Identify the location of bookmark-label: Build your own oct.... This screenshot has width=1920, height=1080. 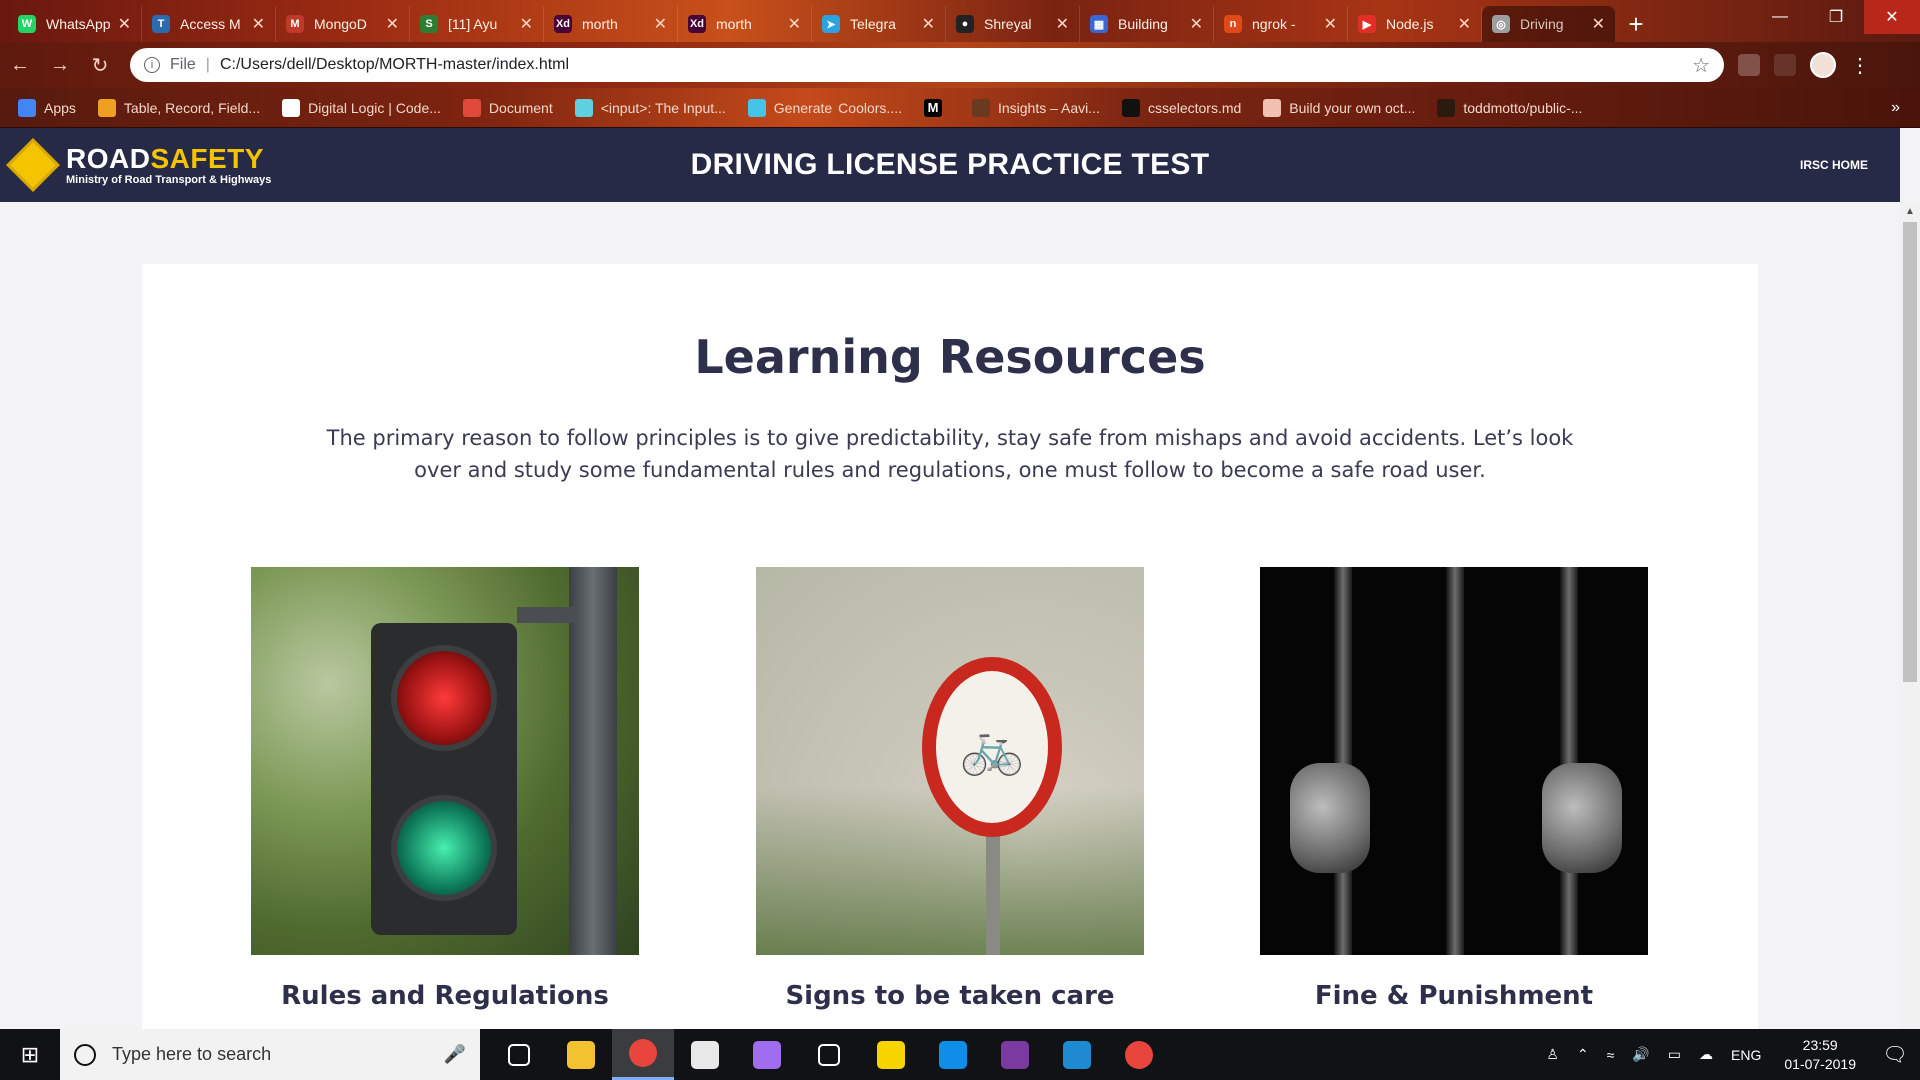
(1352, 107).